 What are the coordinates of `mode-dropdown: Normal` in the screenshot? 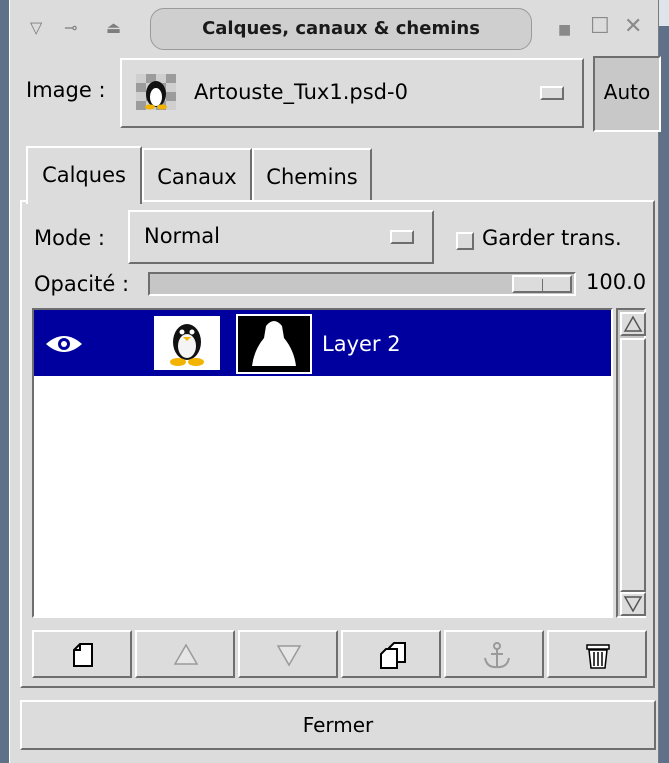 It's located at (281, 237).